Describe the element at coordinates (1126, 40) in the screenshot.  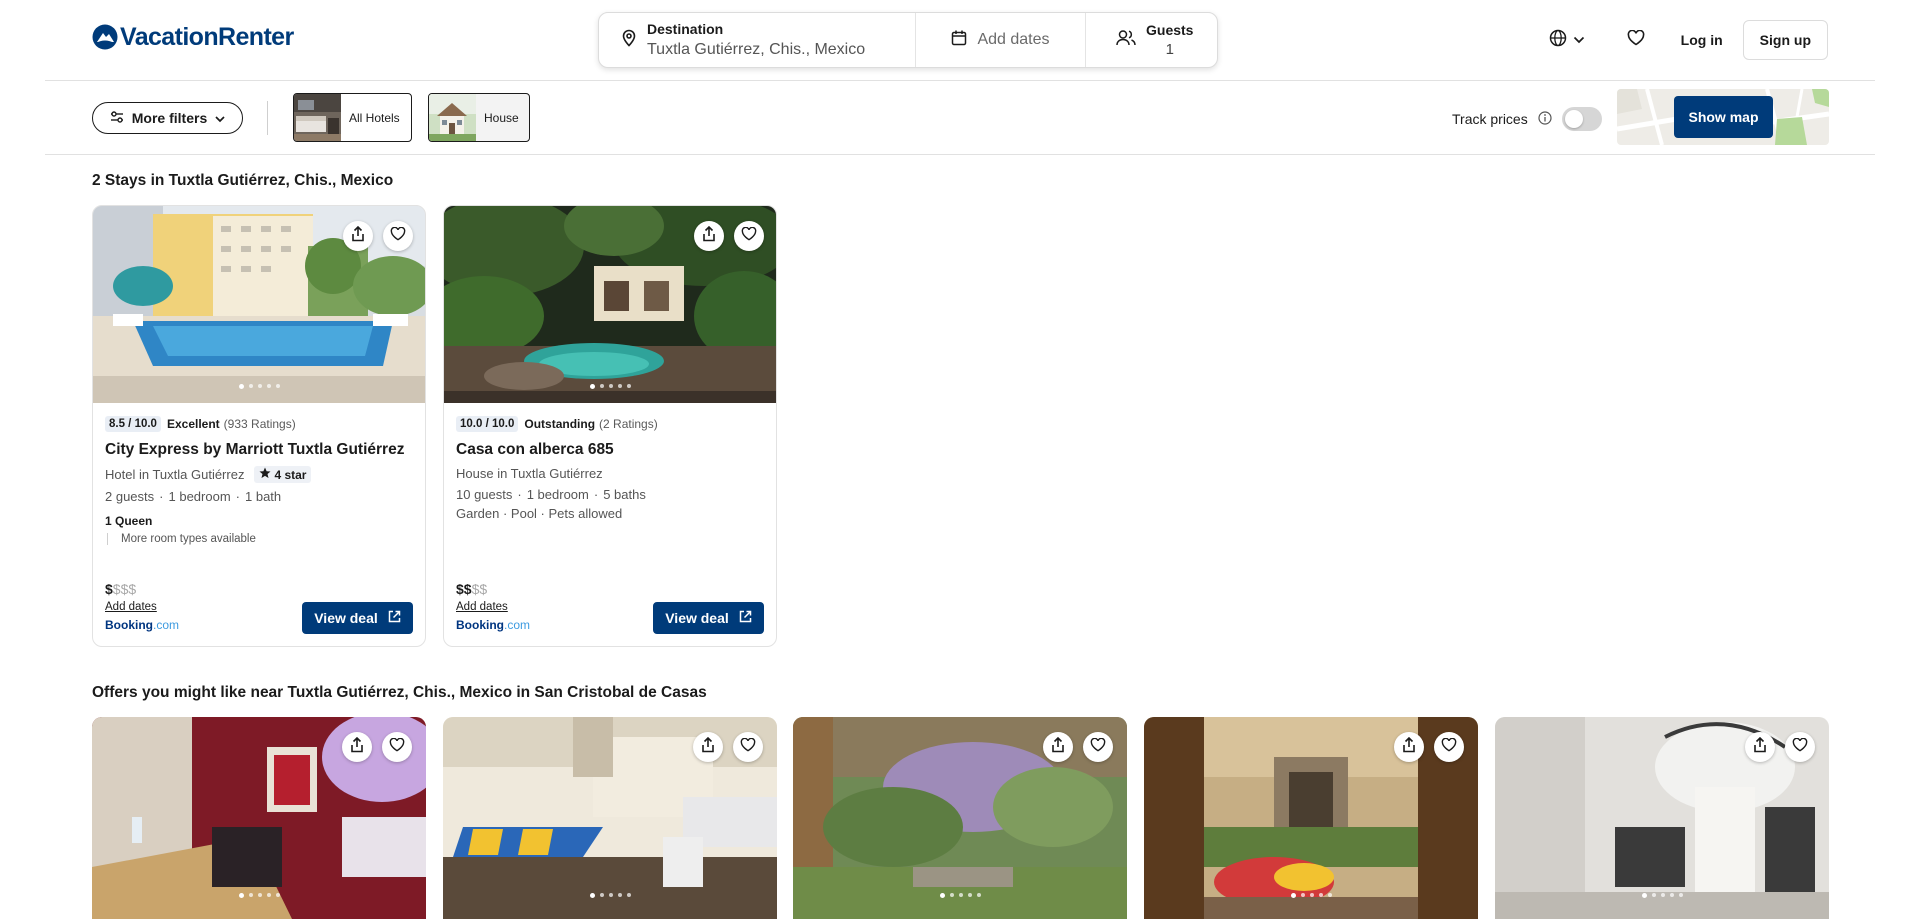
I see `people-icon` at that location.